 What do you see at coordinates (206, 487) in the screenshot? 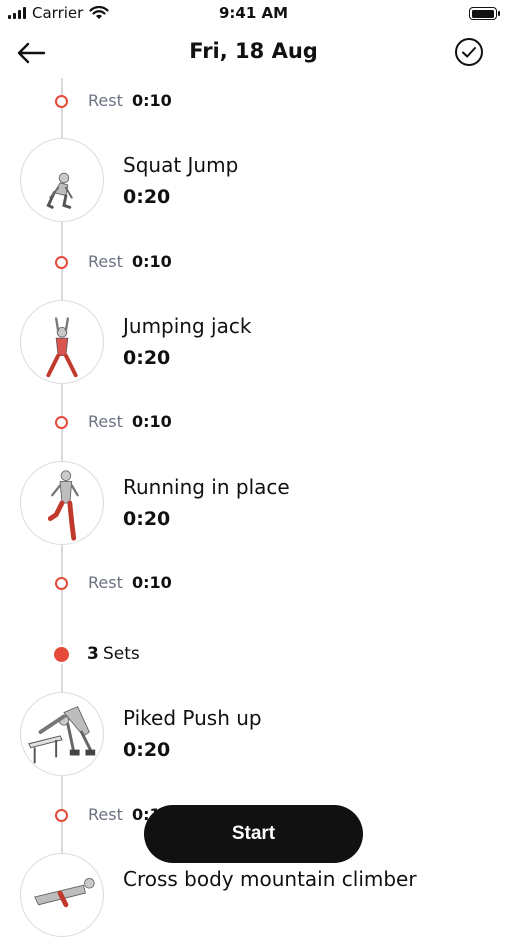
I see `exercise-name: Running in place` at bounding box center [206, 487].